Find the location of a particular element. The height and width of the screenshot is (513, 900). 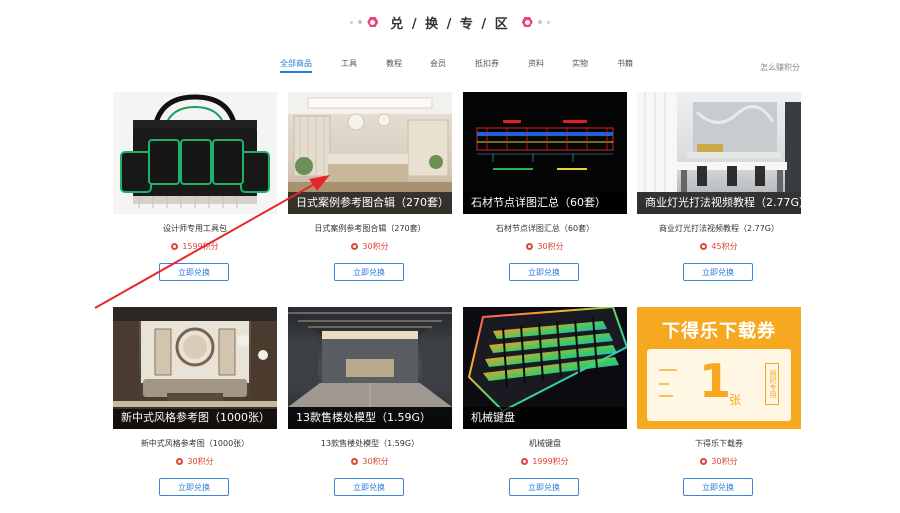

product-points: 45积分 is located at coordinates (719, 246).